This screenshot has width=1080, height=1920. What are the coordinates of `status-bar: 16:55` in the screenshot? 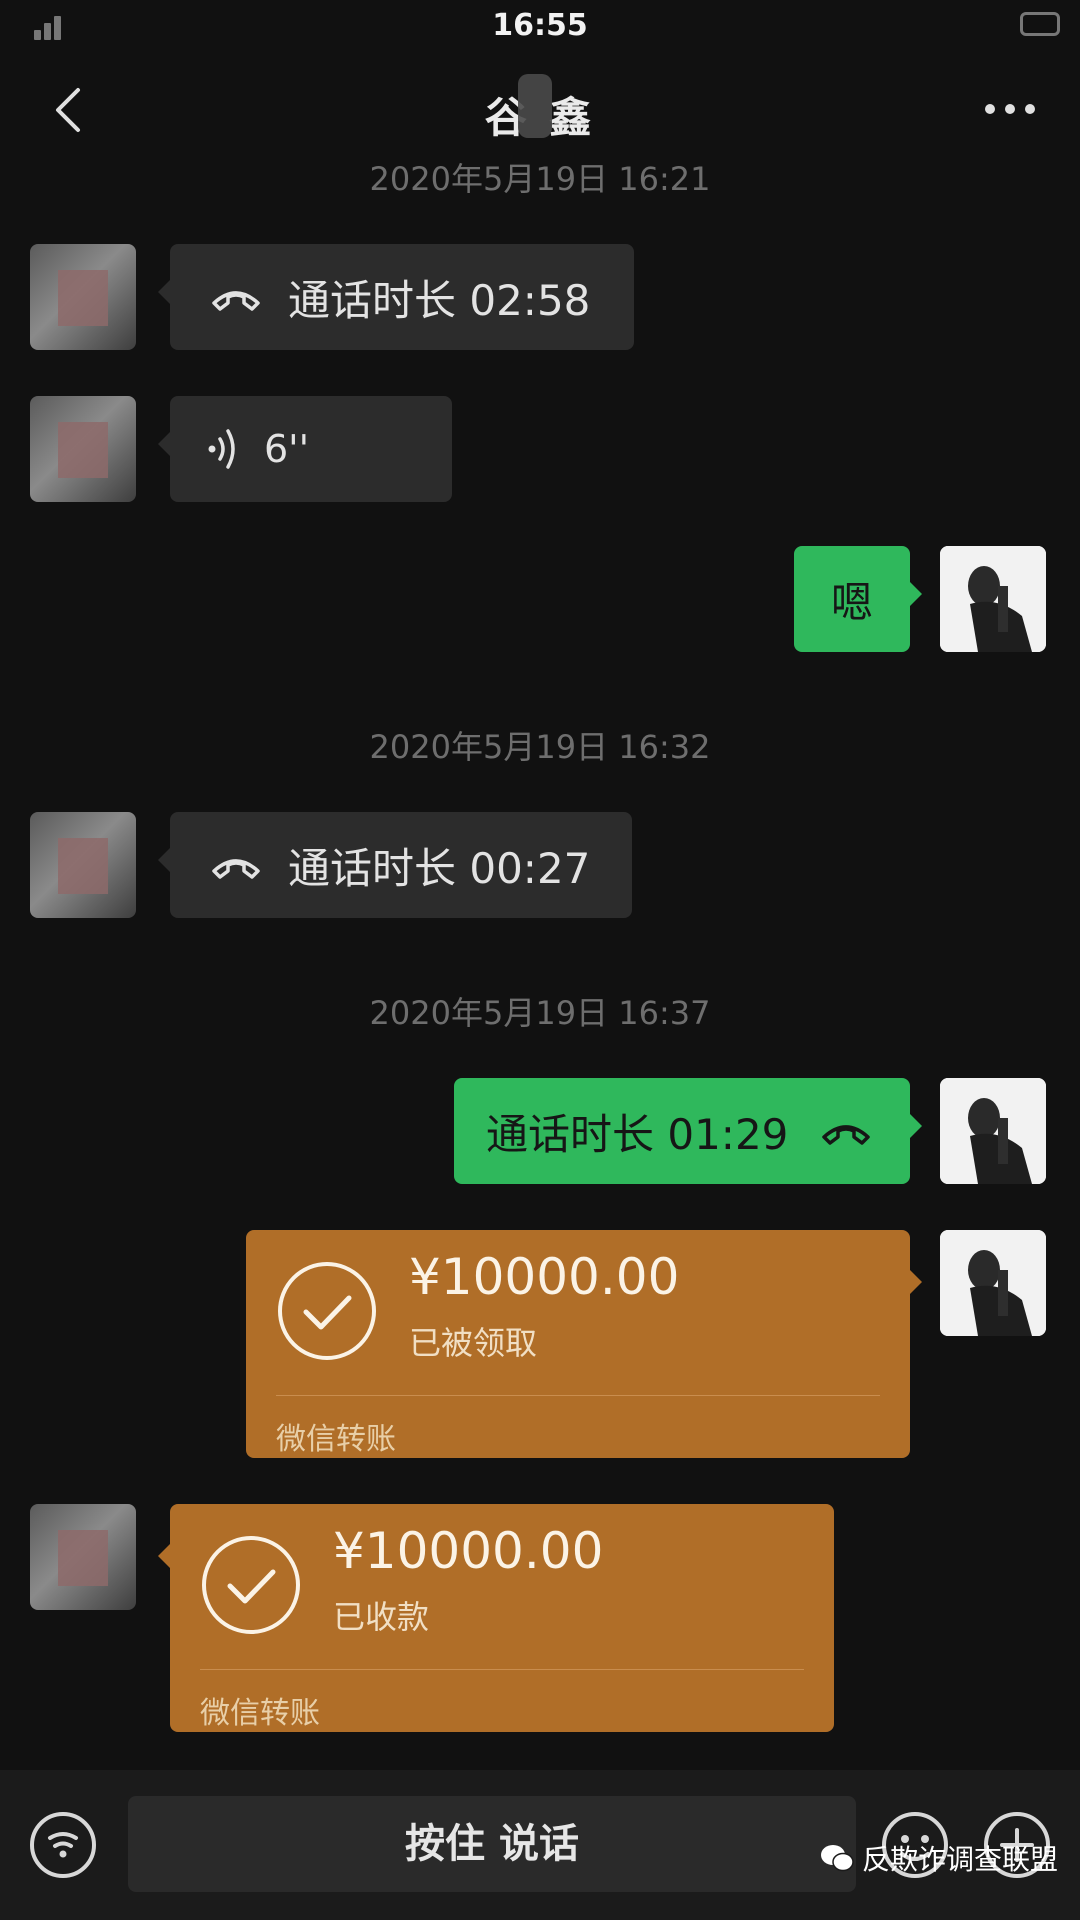 It's located at (540, 30).